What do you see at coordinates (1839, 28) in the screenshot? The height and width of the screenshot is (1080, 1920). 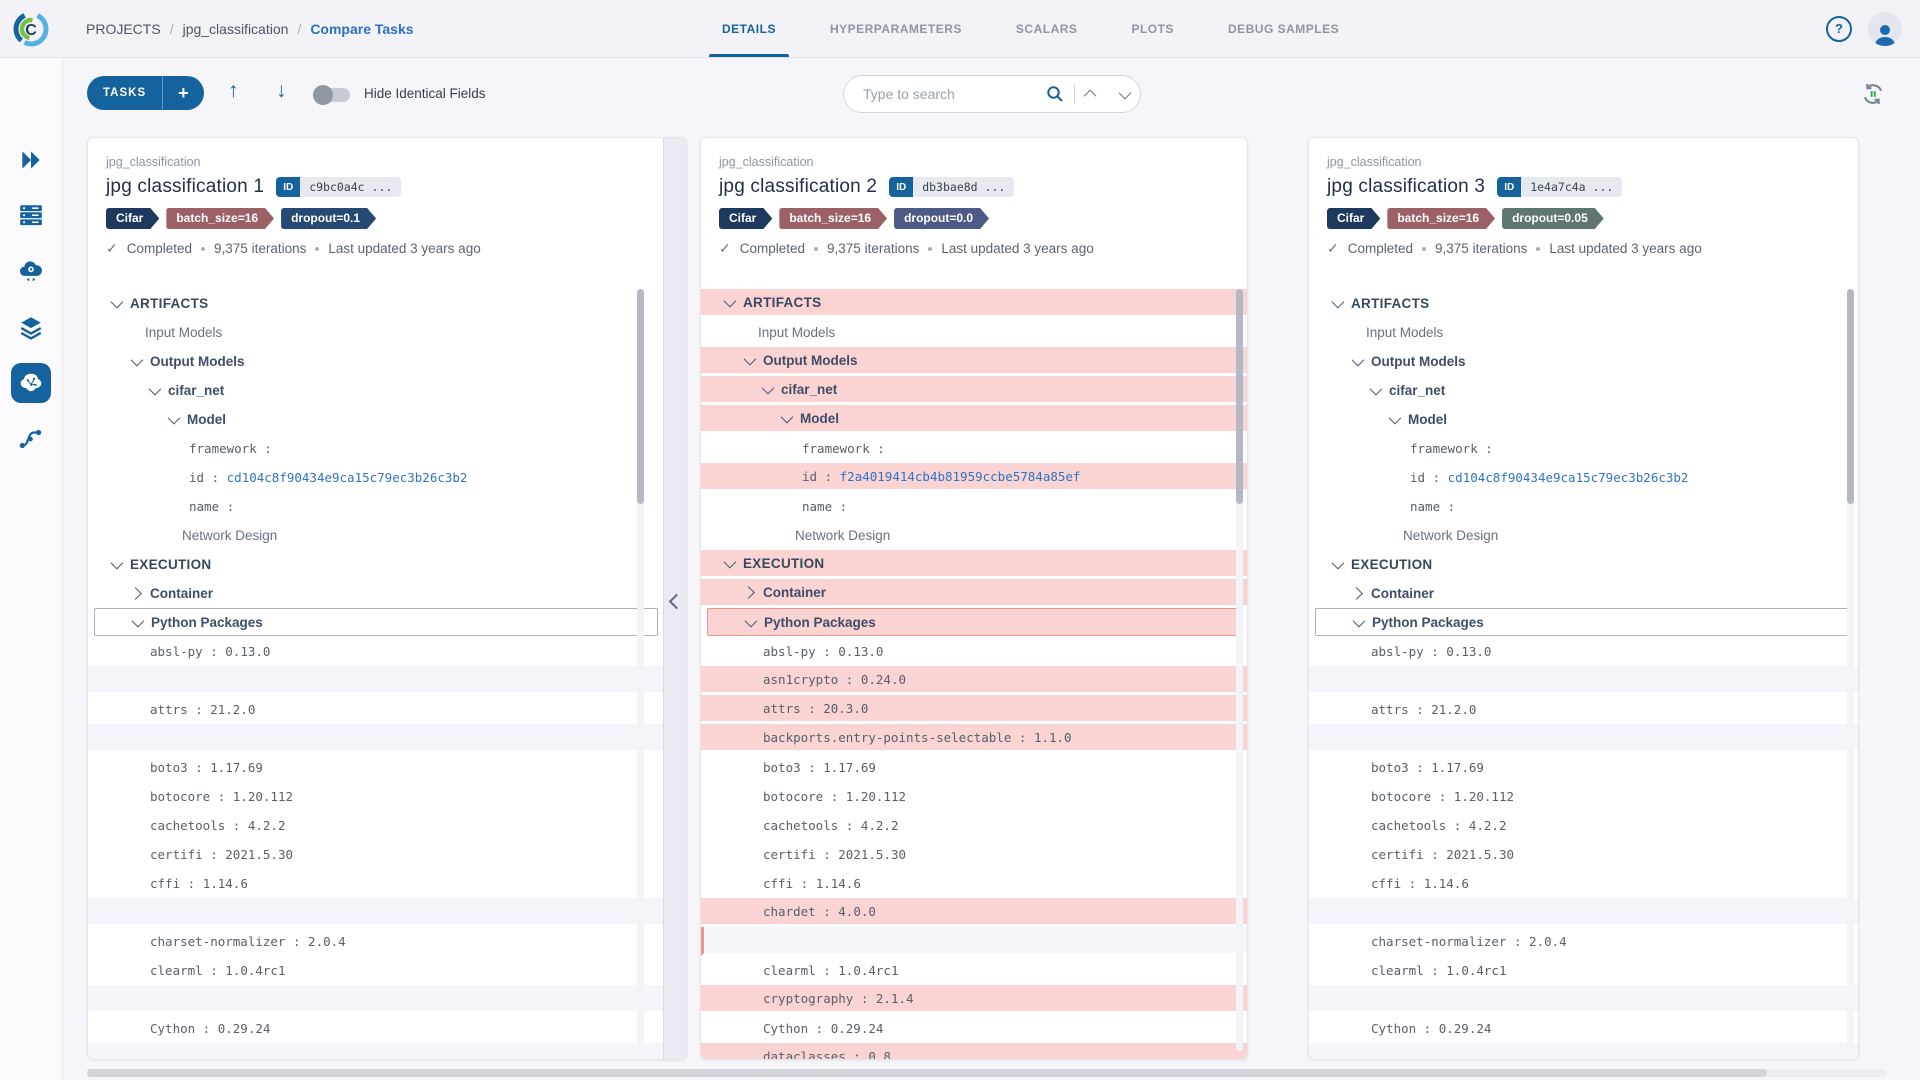 I see `help-icon: ?` at bounding box center [1839, 28].